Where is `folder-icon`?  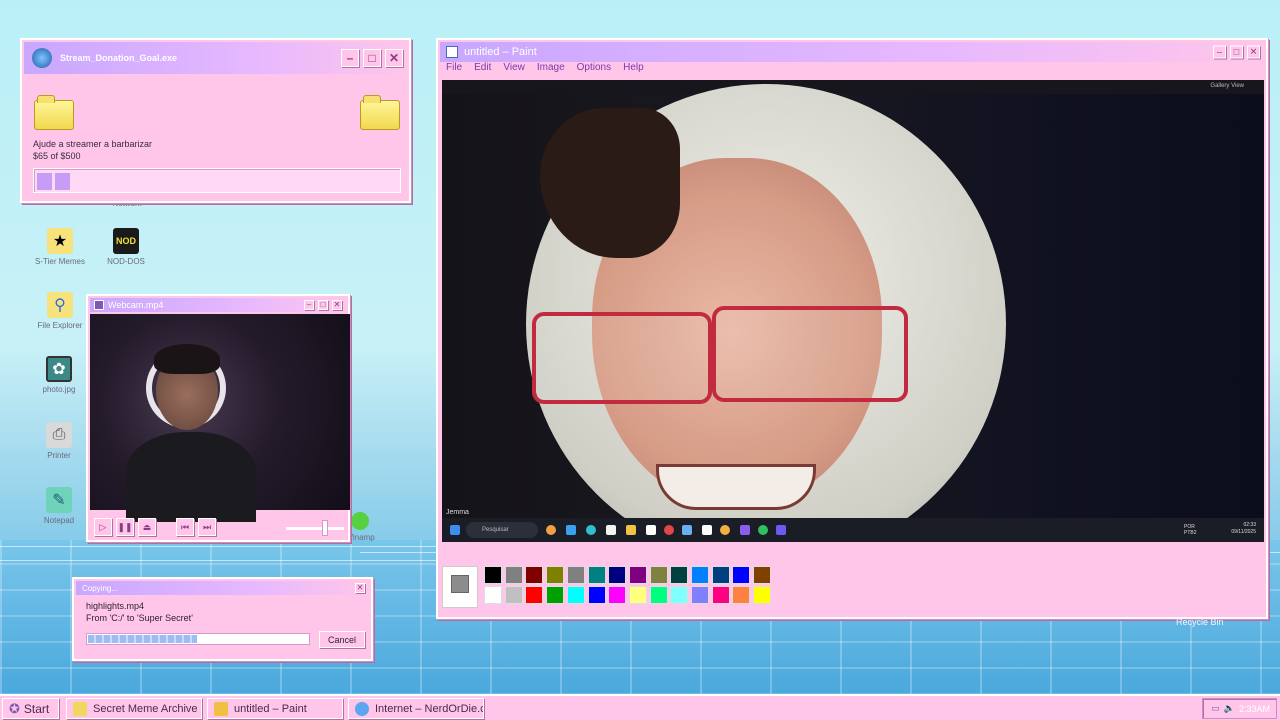 folder-icon is located at coordinates (54, 112).